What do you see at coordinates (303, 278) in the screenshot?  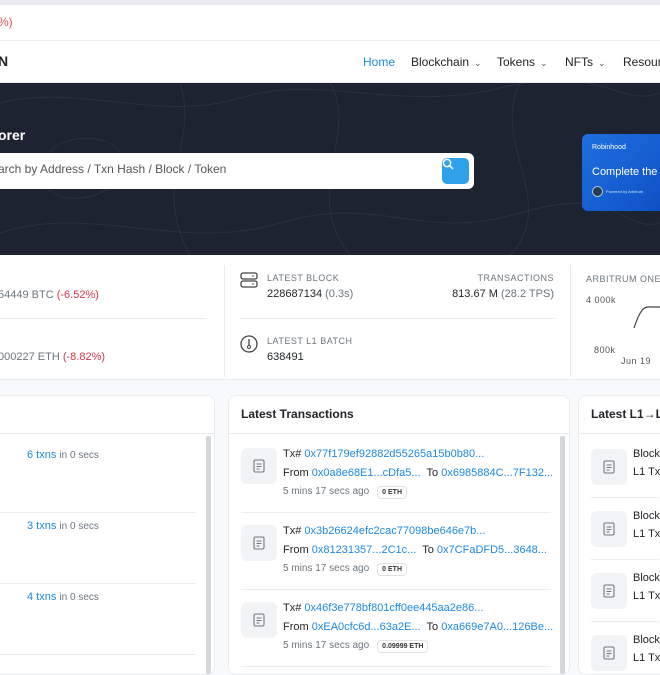 I see `latest-block-label: LATEST BLOCK` at bounding box center [303, 278].